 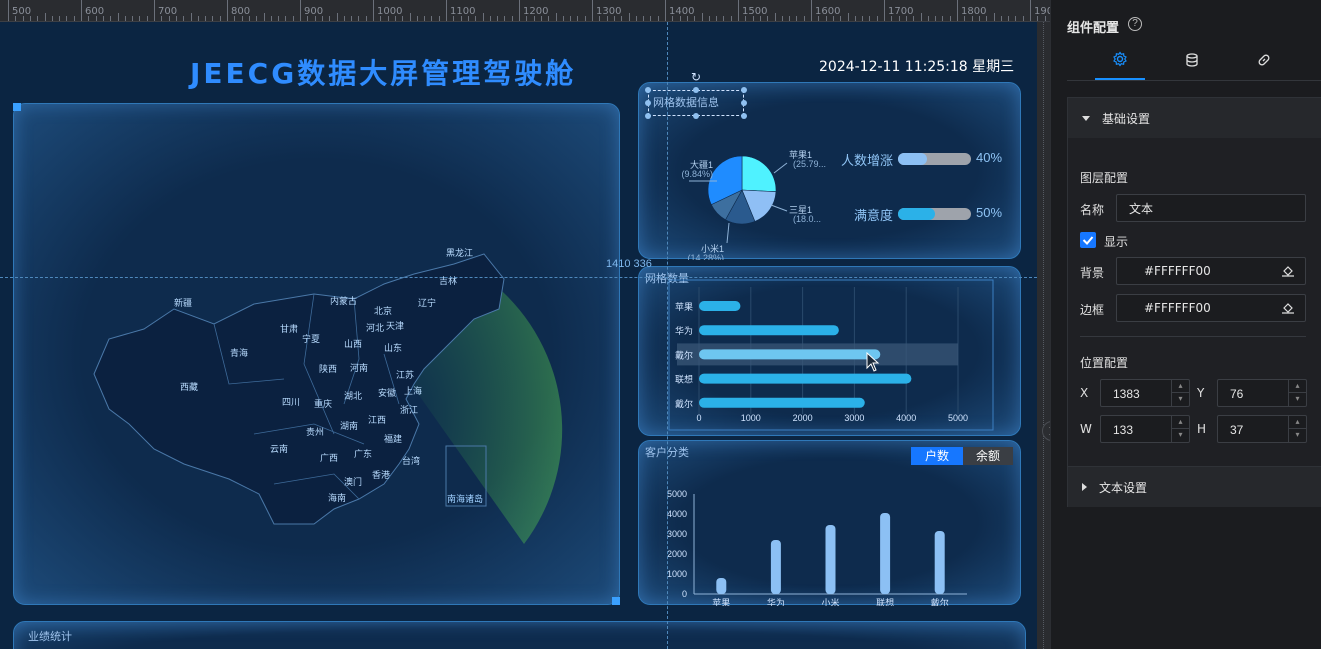 I want to click on metric-label: 满意度, so click(x=873, y=215).